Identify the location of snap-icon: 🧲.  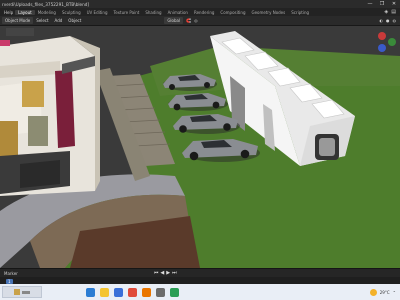
(188, 20).